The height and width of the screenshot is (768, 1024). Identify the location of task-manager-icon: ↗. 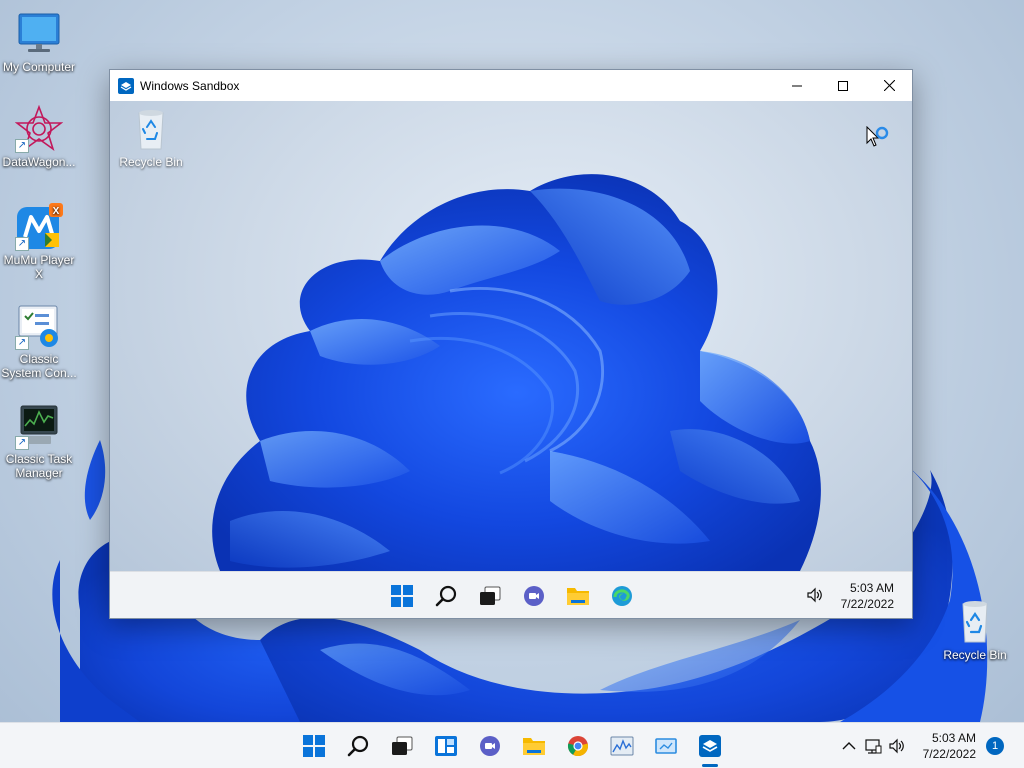
(39, 426).